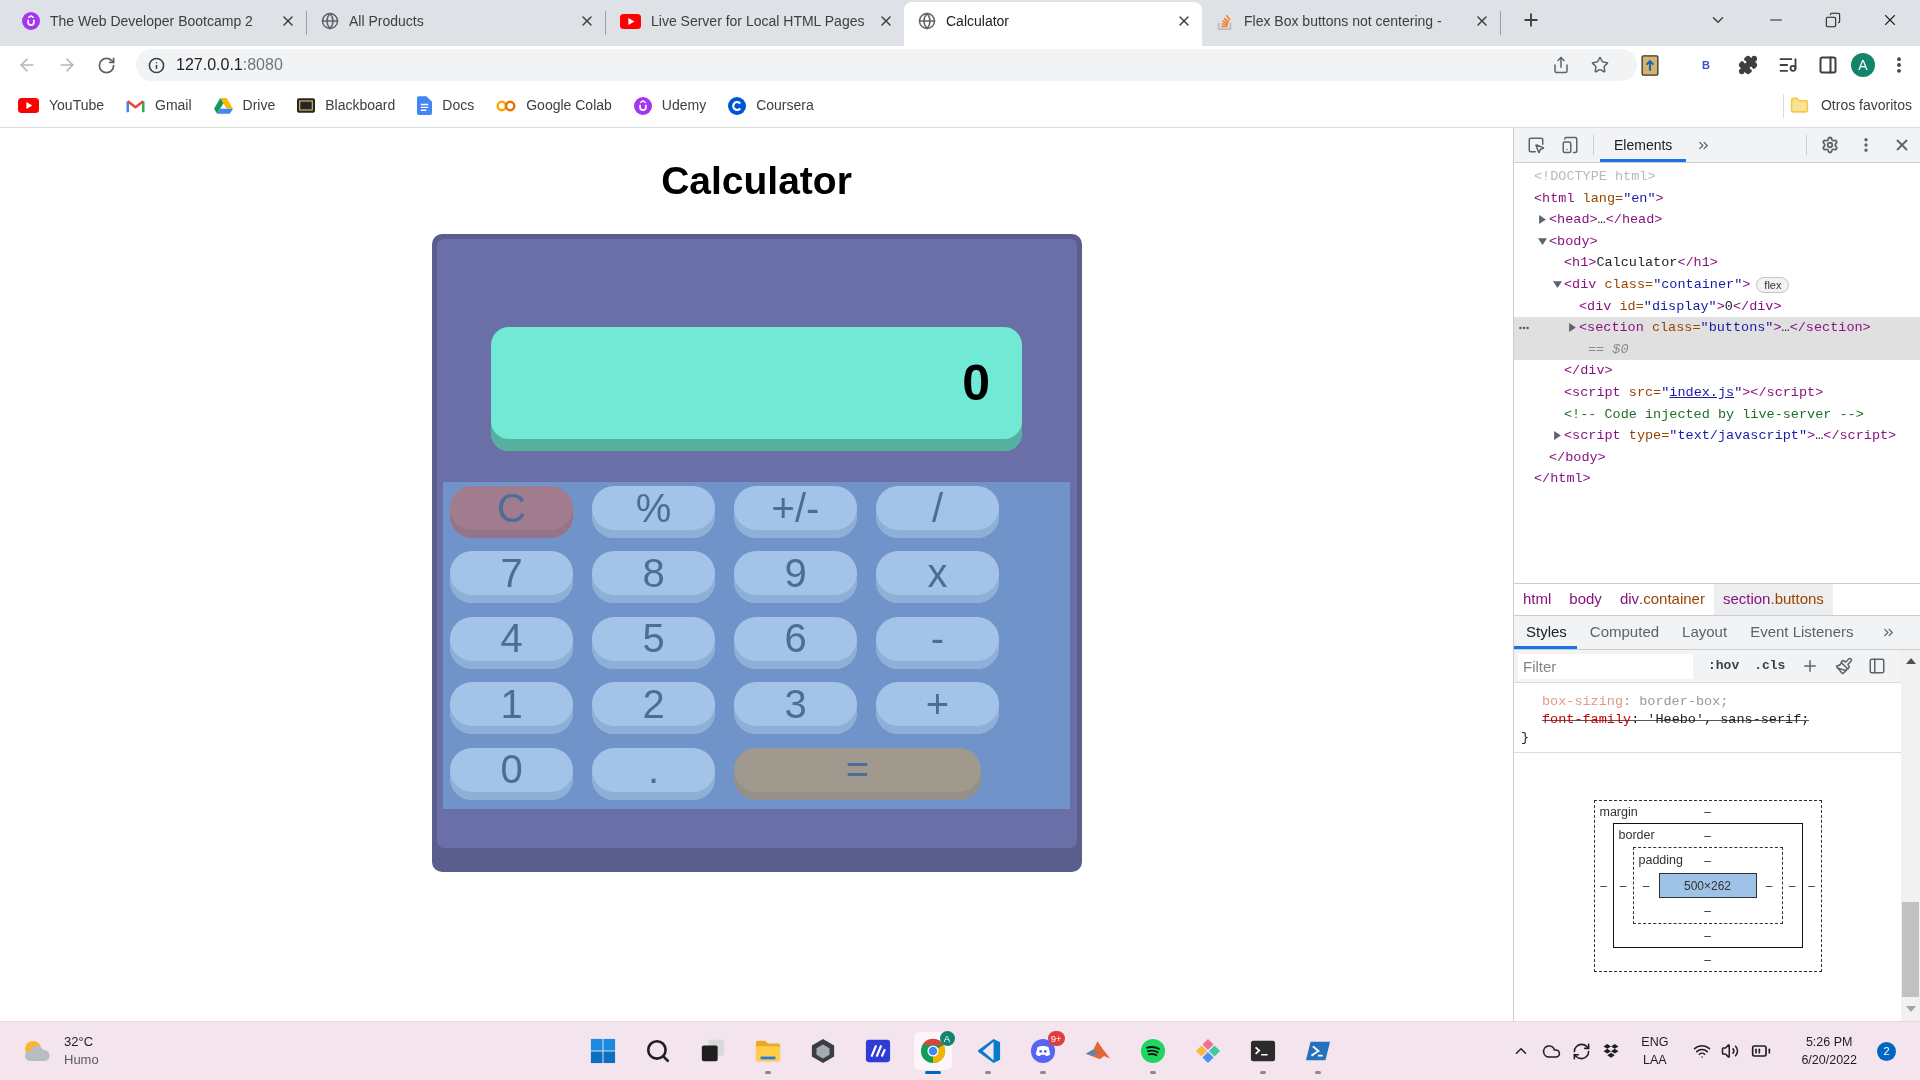 This screenshot has height=1080, width=1920. Describe the element at coordinates (1717, 436) in the screenshot. I see `tree-row: <script type="text/javascript">…</script>` at that location.